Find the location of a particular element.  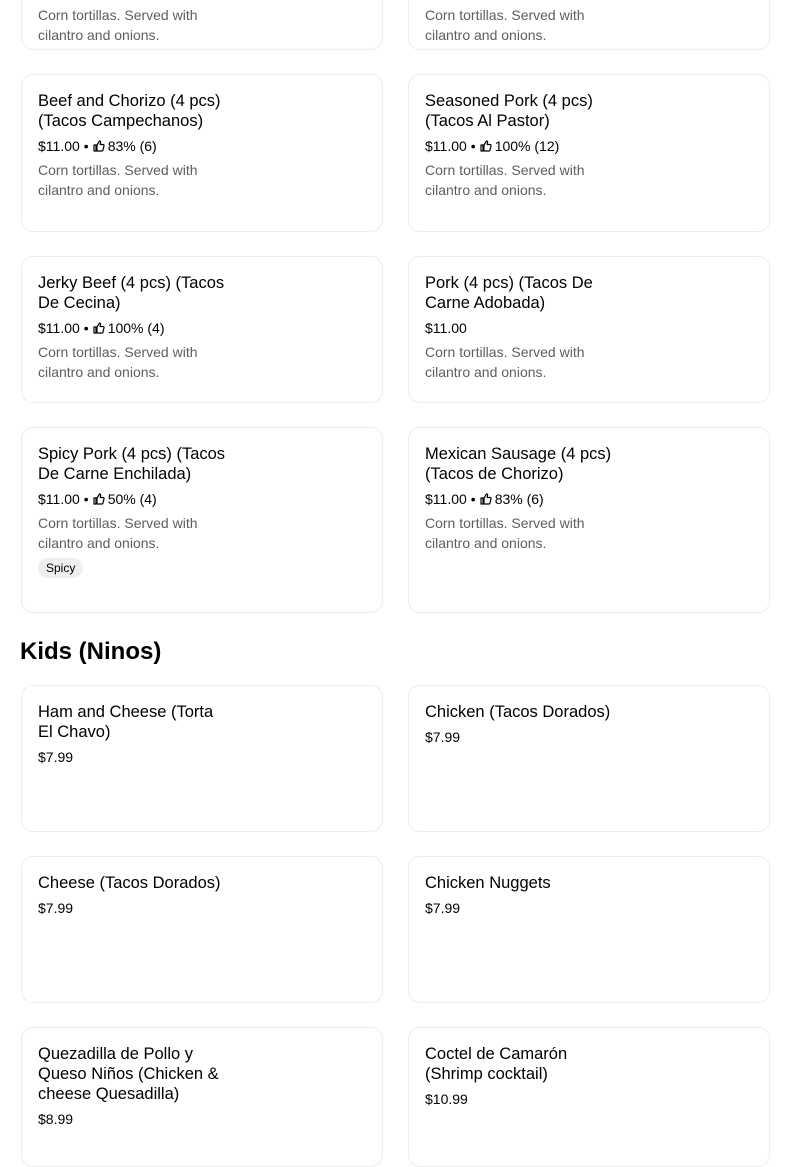

item-price-rating: $11.00 • 100% (4) is located at coordinates (202, 328).